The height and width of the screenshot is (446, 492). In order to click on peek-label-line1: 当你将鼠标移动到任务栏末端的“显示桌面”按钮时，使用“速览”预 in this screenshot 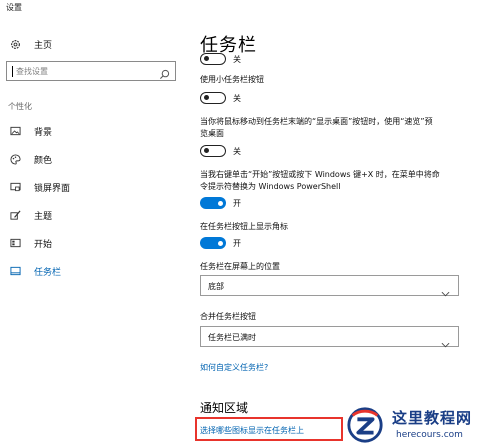, I will do `click(316, 121)`.